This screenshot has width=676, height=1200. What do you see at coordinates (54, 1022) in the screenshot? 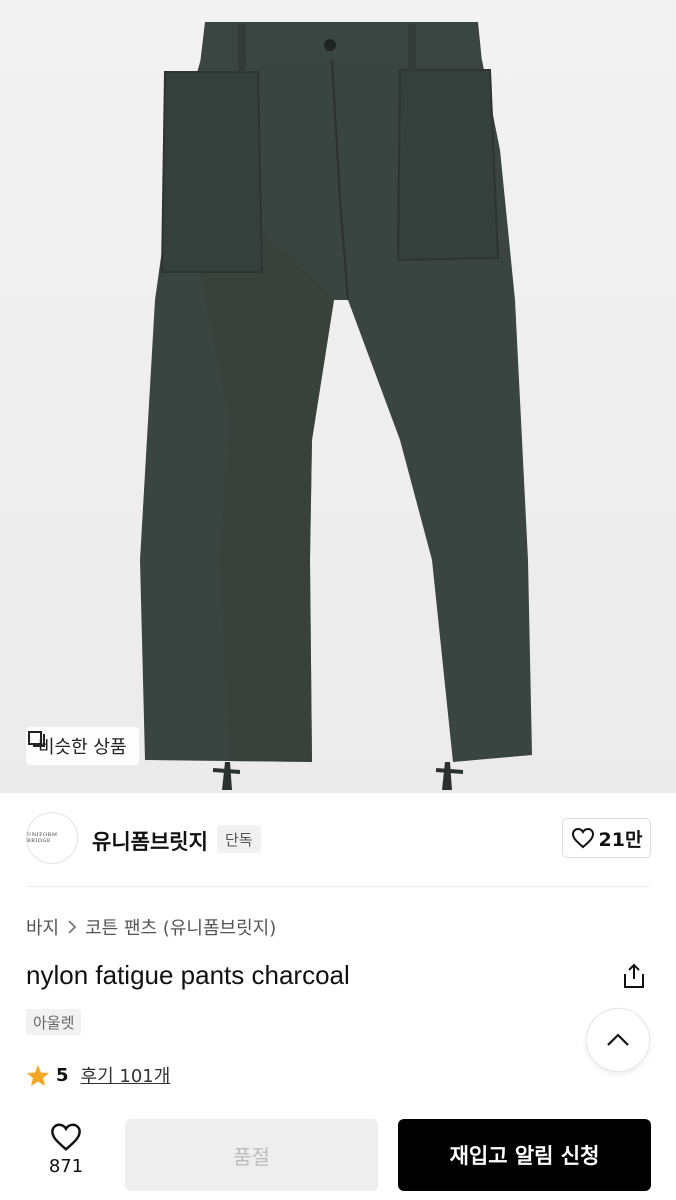
I see `outlet-badge: 아울렛` at bounding box center [54, 1022].